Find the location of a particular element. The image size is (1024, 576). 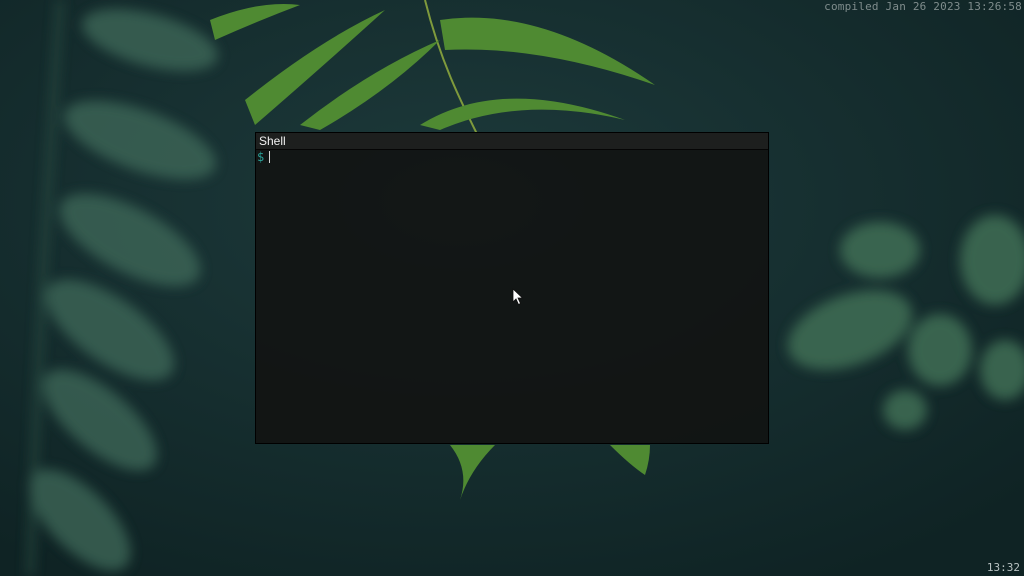

clock: 13:32 is located at coordinates (1003, 567).